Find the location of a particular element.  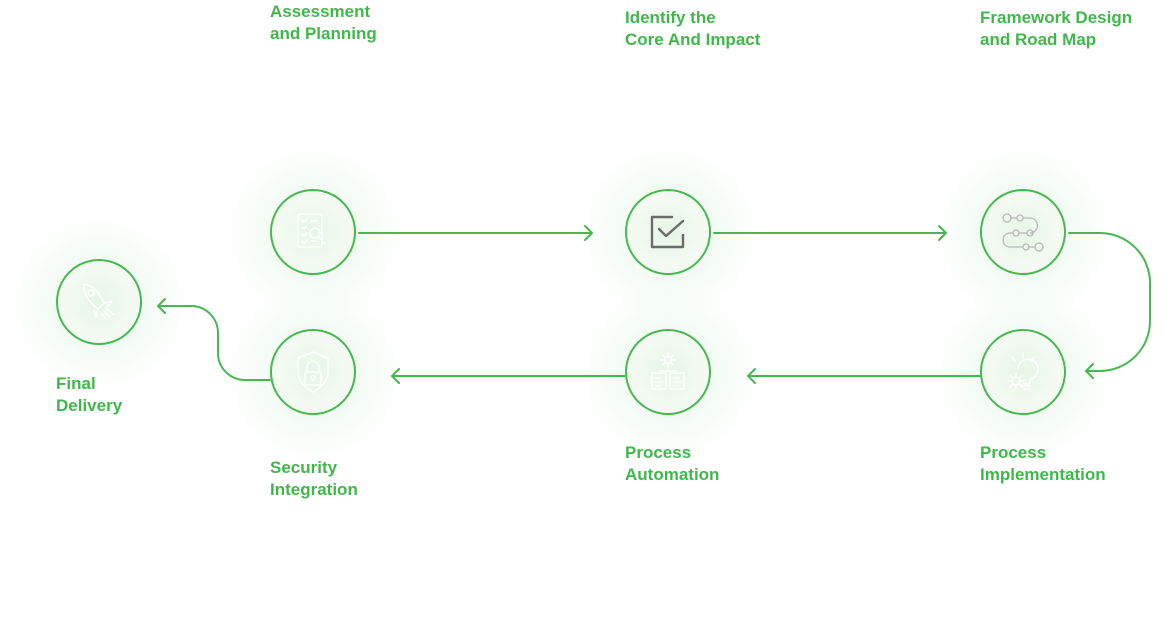

shield-lock-icon is located at coordinates (313, 372).